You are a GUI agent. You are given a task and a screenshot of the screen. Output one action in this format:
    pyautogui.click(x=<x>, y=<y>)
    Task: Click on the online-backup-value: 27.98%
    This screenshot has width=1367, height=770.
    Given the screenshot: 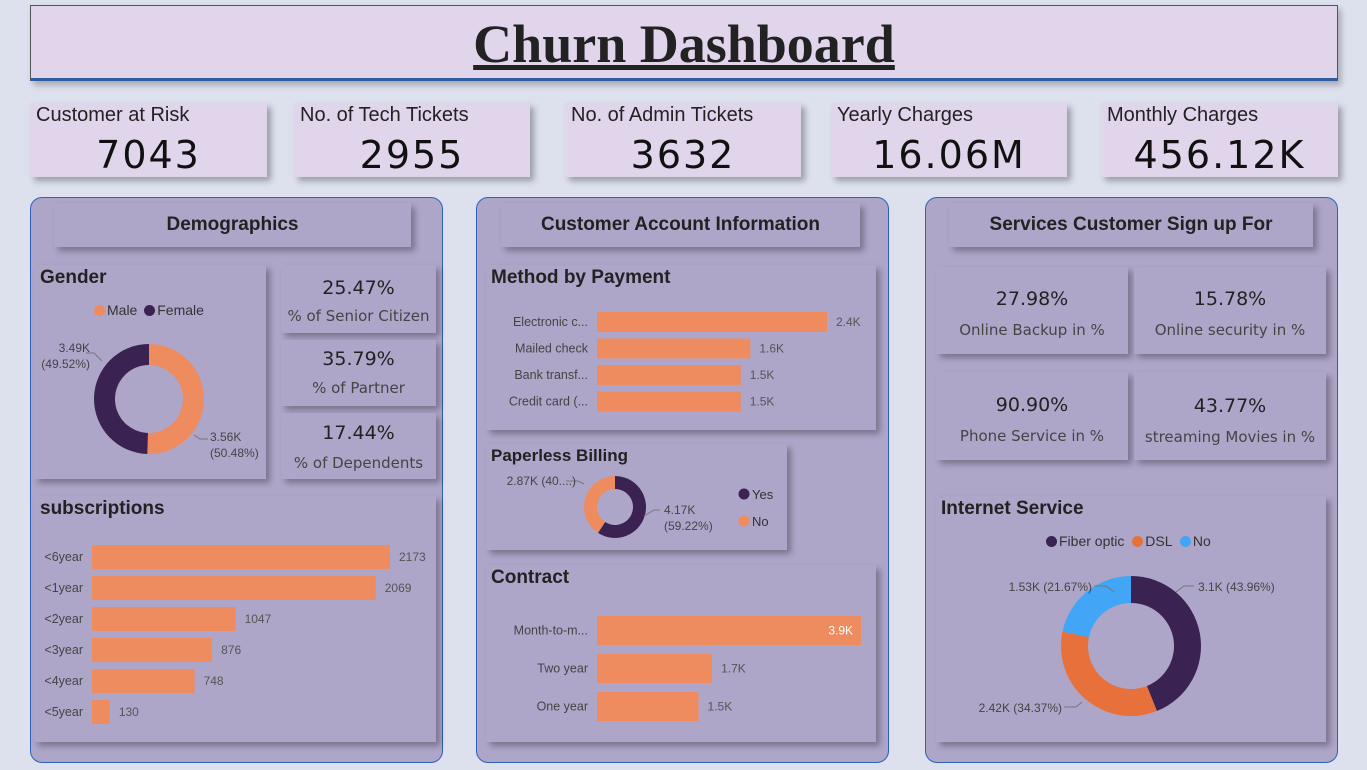 What is the action you would take?
    pyautogui.click(x=1032, y=299)
    